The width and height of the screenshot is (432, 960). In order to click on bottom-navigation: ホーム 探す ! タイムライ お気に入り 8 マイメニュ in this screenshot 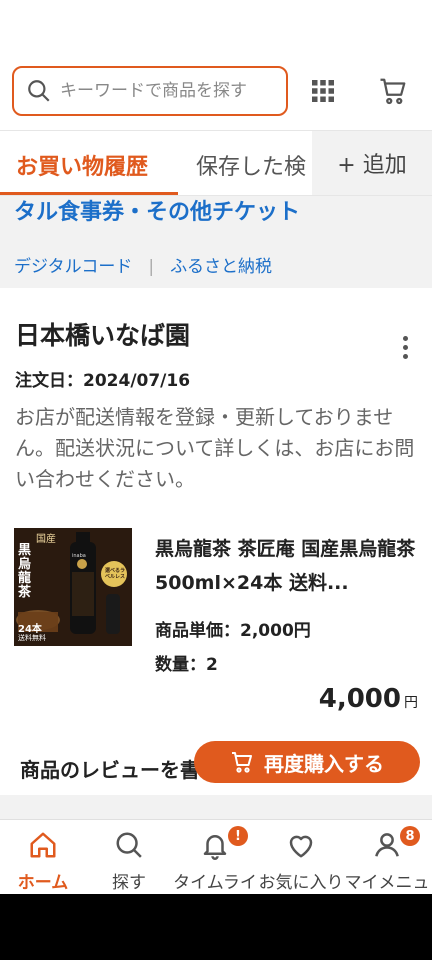, I will do `click(216, 856)`.